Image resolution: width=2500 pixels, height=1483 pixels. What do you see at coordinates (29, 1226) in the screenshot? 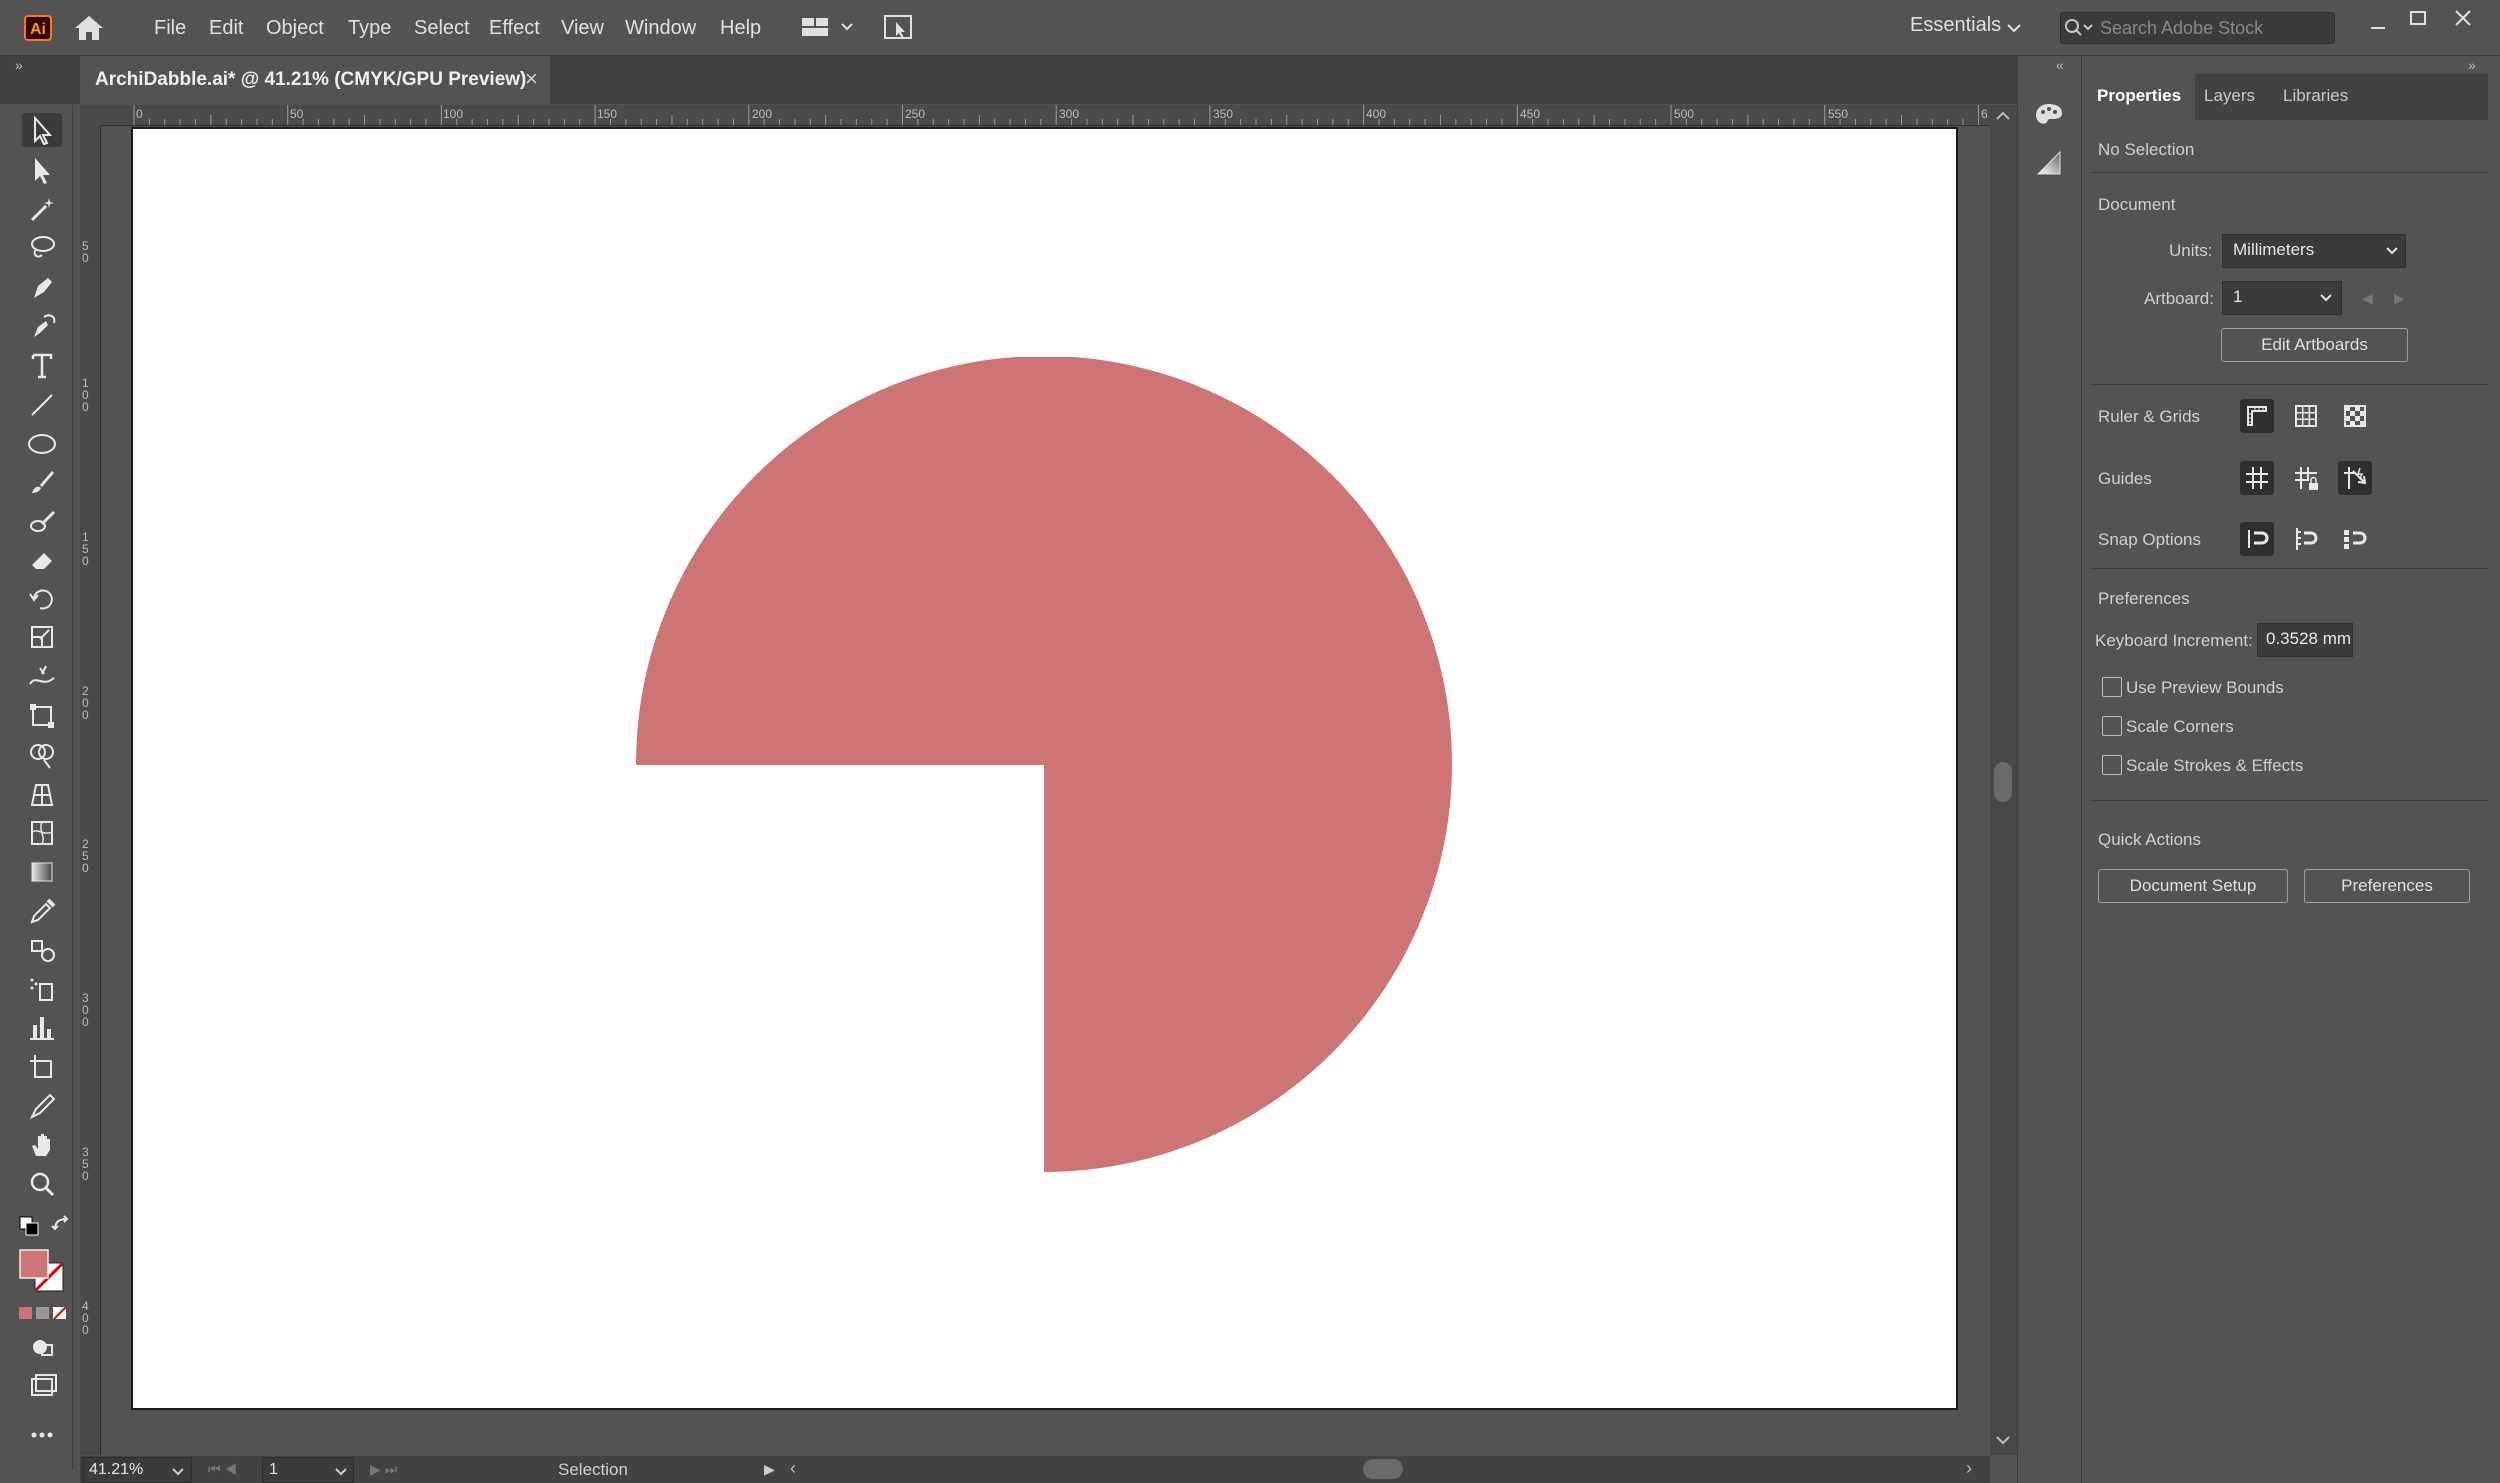
I see `default-fill-stroke-icon` at bounding box center [29, 1226].